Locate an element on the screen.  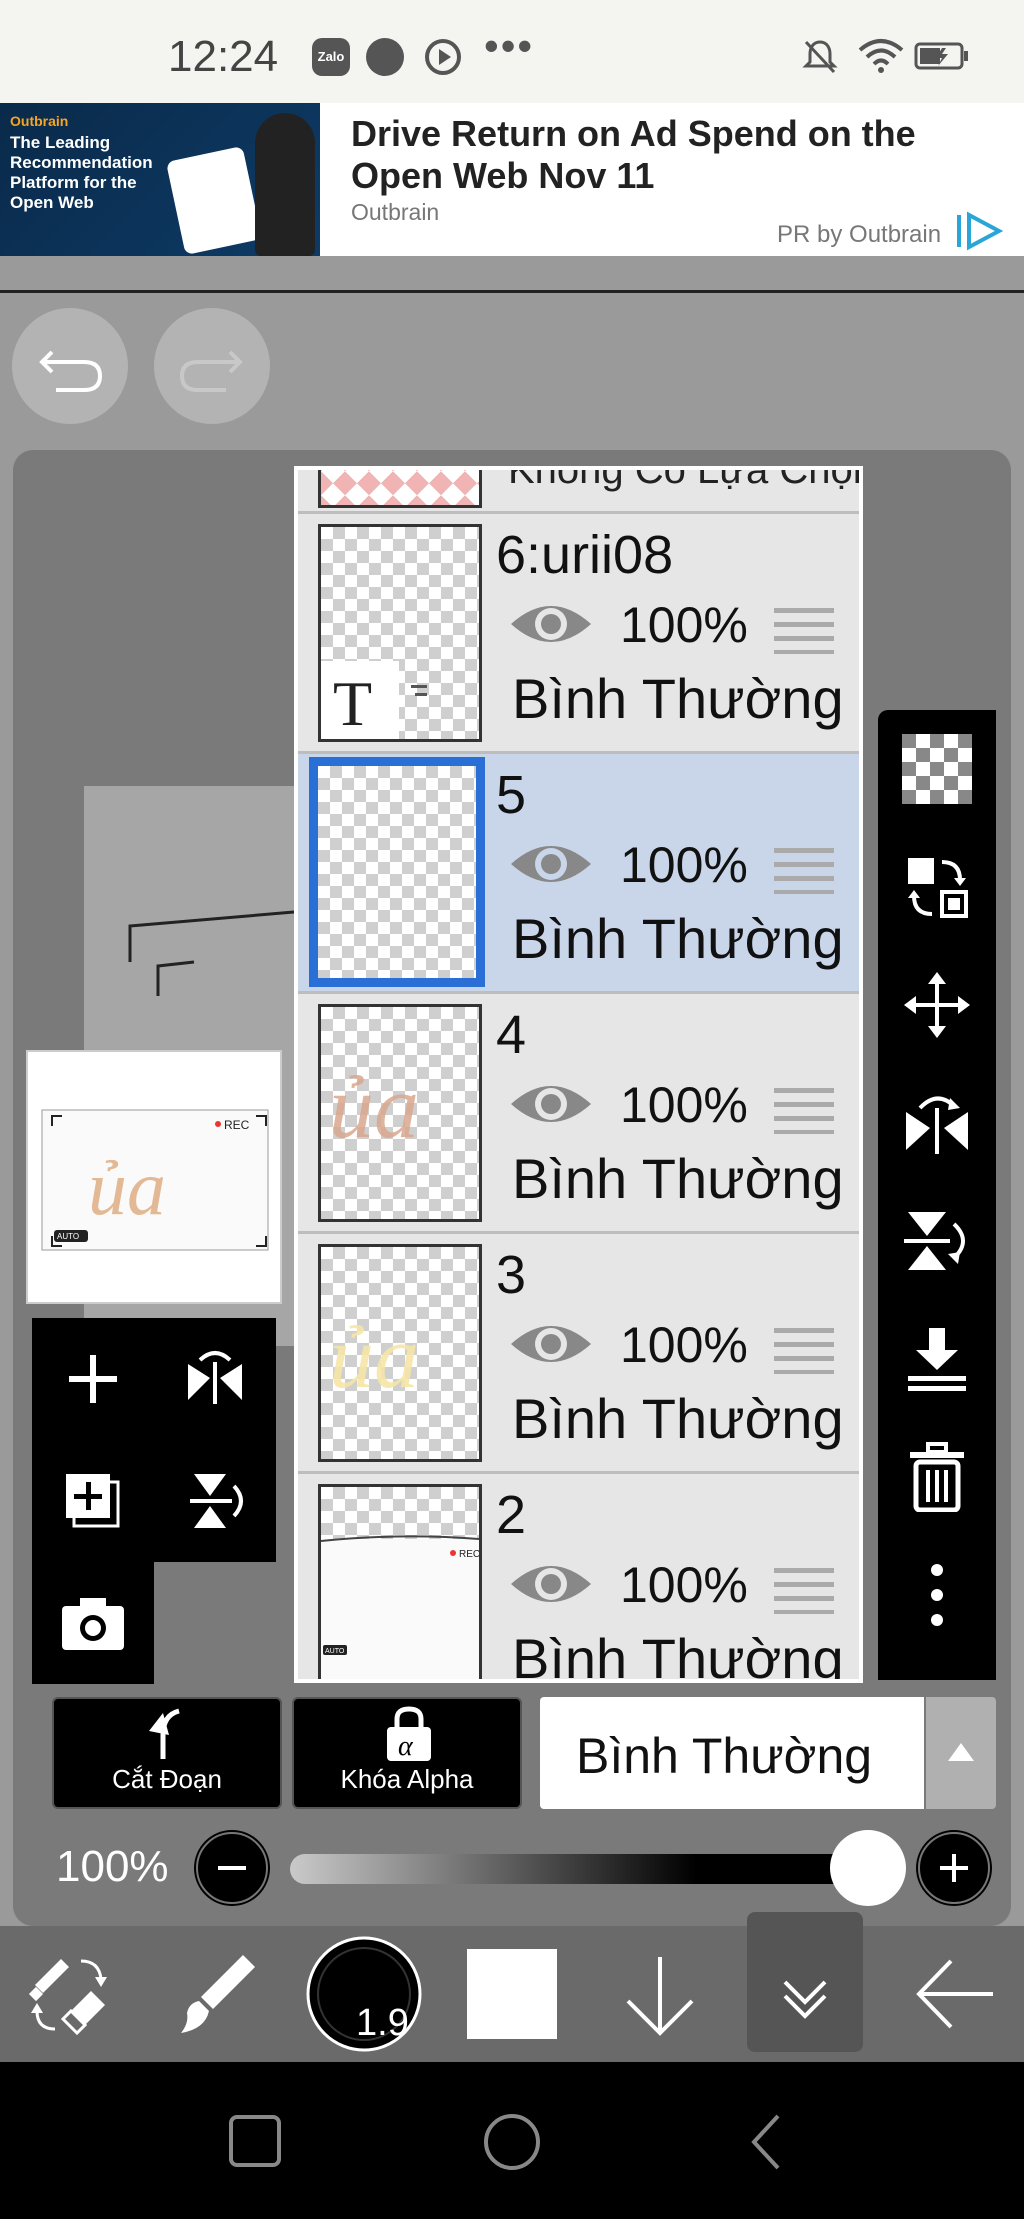
layers-menu-button is located at coordinates (805, 1982).